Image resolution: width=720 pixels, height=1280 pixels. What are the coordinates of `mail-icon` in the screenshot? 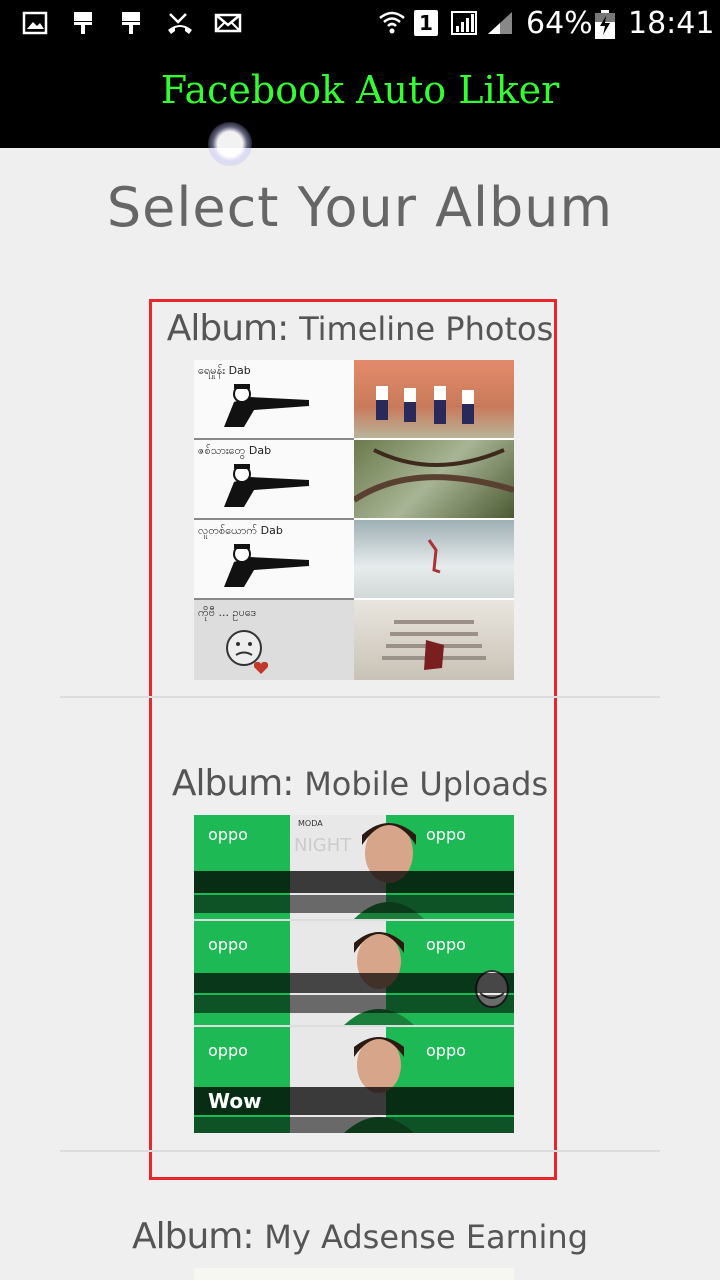 It's located at (228, 23).